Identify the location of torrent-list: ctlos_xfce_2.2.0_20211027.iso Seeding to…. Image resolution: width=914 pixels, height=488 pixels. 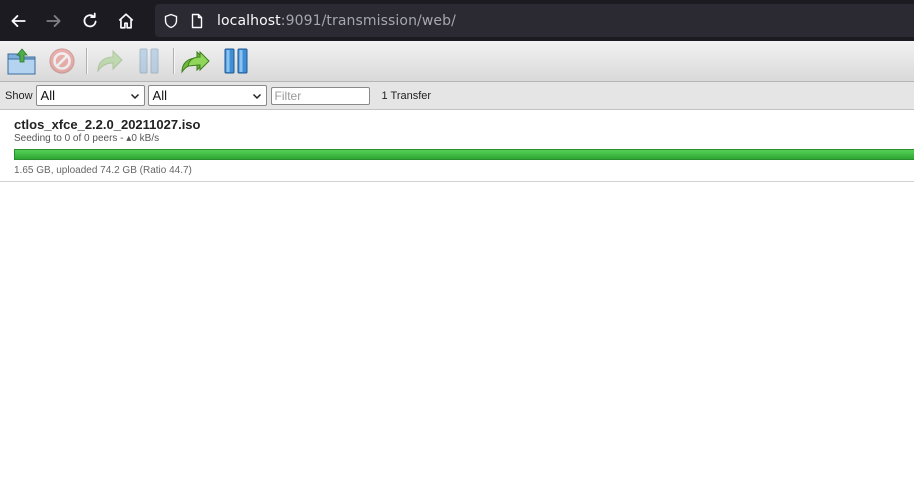
(457, 146).